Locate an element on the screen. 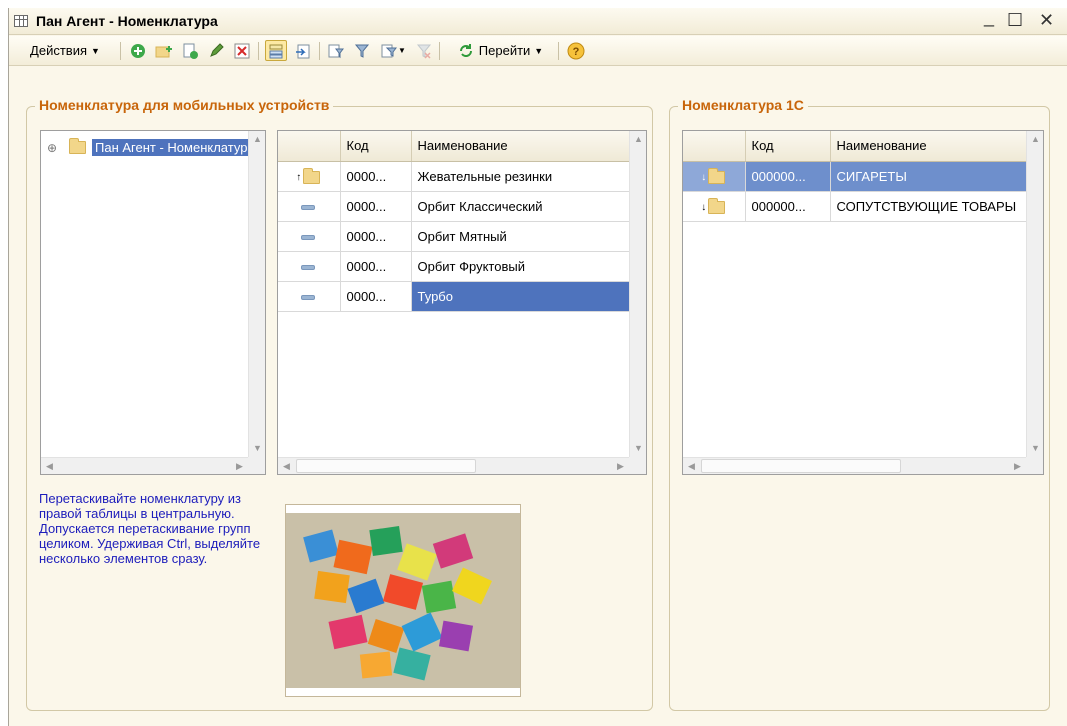  filter-dropdown-button: ▼ is located at coordinates (393, 50).